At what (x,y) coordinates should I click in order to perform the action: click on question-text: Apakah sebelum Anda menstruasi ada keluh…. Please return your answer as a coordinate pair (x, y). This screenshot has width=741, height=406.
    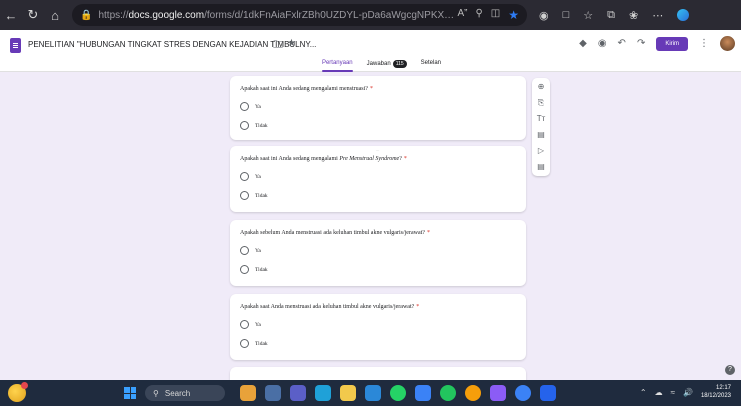
    Looking at the image, I should click on (335, 233).